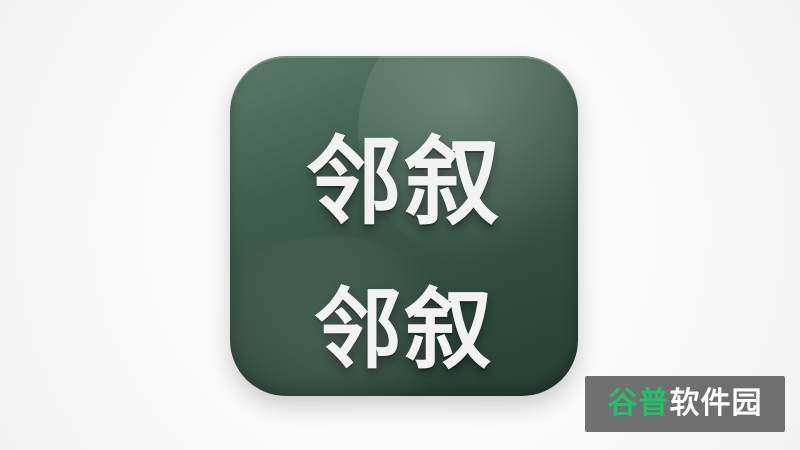 Image resolution: width=800 pixels, height=450 pixels. Describe the element at coordinates (403, 329) in the screenshot. I see `app-icon-title-line-2: 邻叙` at that location.